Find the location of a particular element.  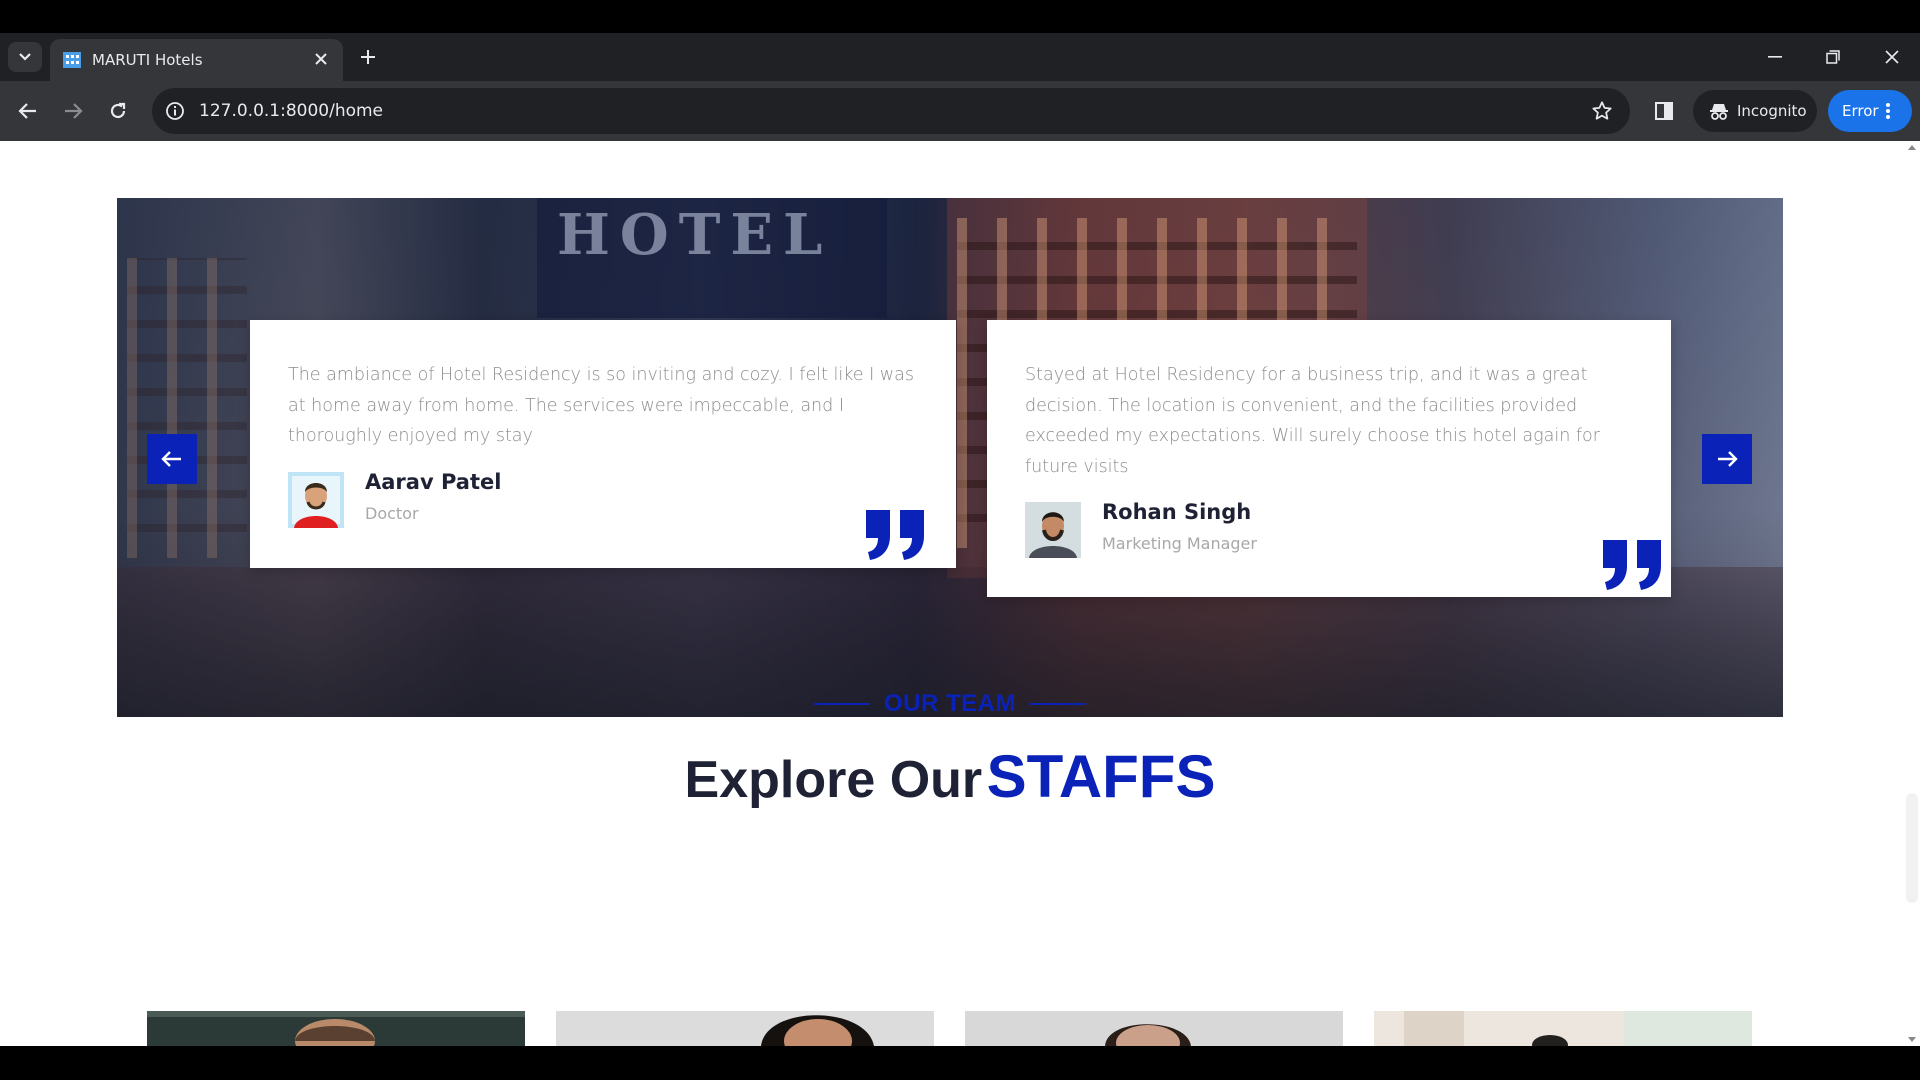

section-label: OUR TEAM is located at coordinates (950, 703).